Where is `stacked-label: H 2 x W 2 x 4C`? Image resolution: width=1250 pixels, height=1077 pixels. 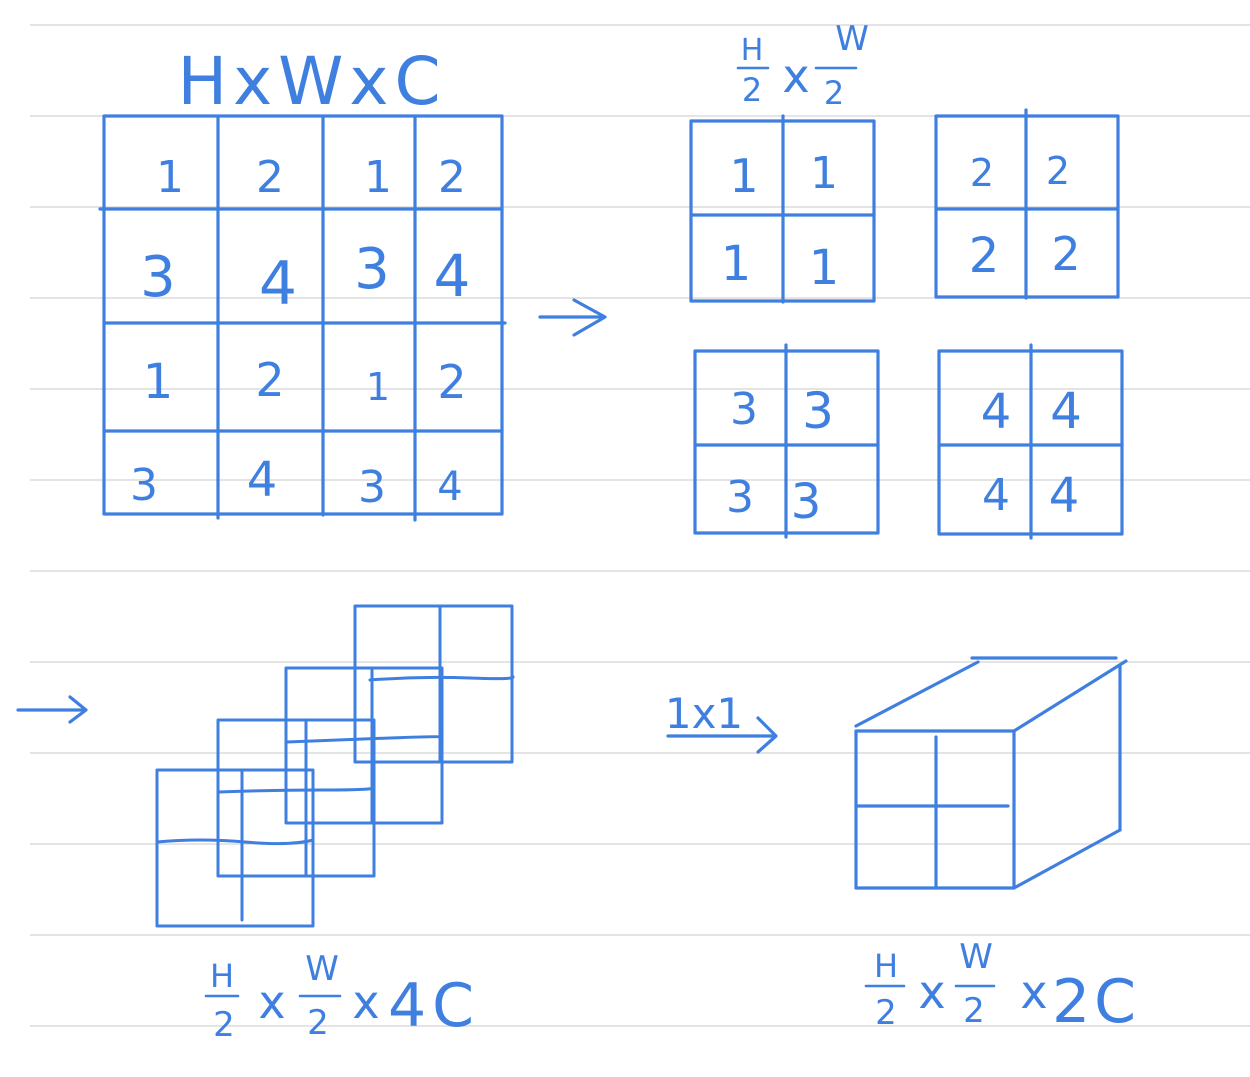
stacked-label: H 2 x W 2 x 4C is located at coordinates (342, 997).